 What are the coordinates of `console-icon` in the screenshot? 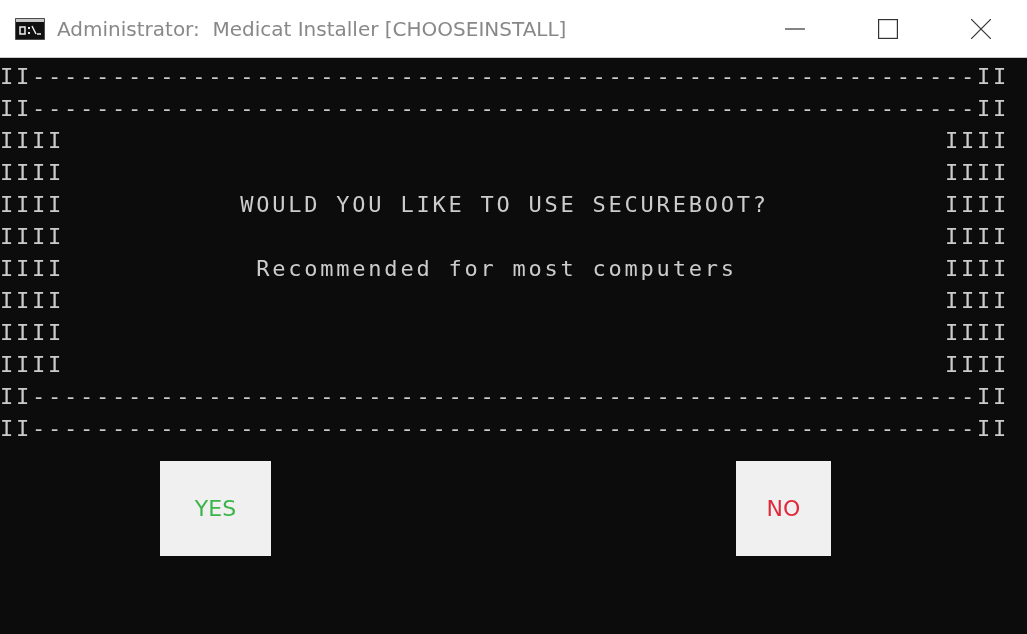 It's located at (30, 28).